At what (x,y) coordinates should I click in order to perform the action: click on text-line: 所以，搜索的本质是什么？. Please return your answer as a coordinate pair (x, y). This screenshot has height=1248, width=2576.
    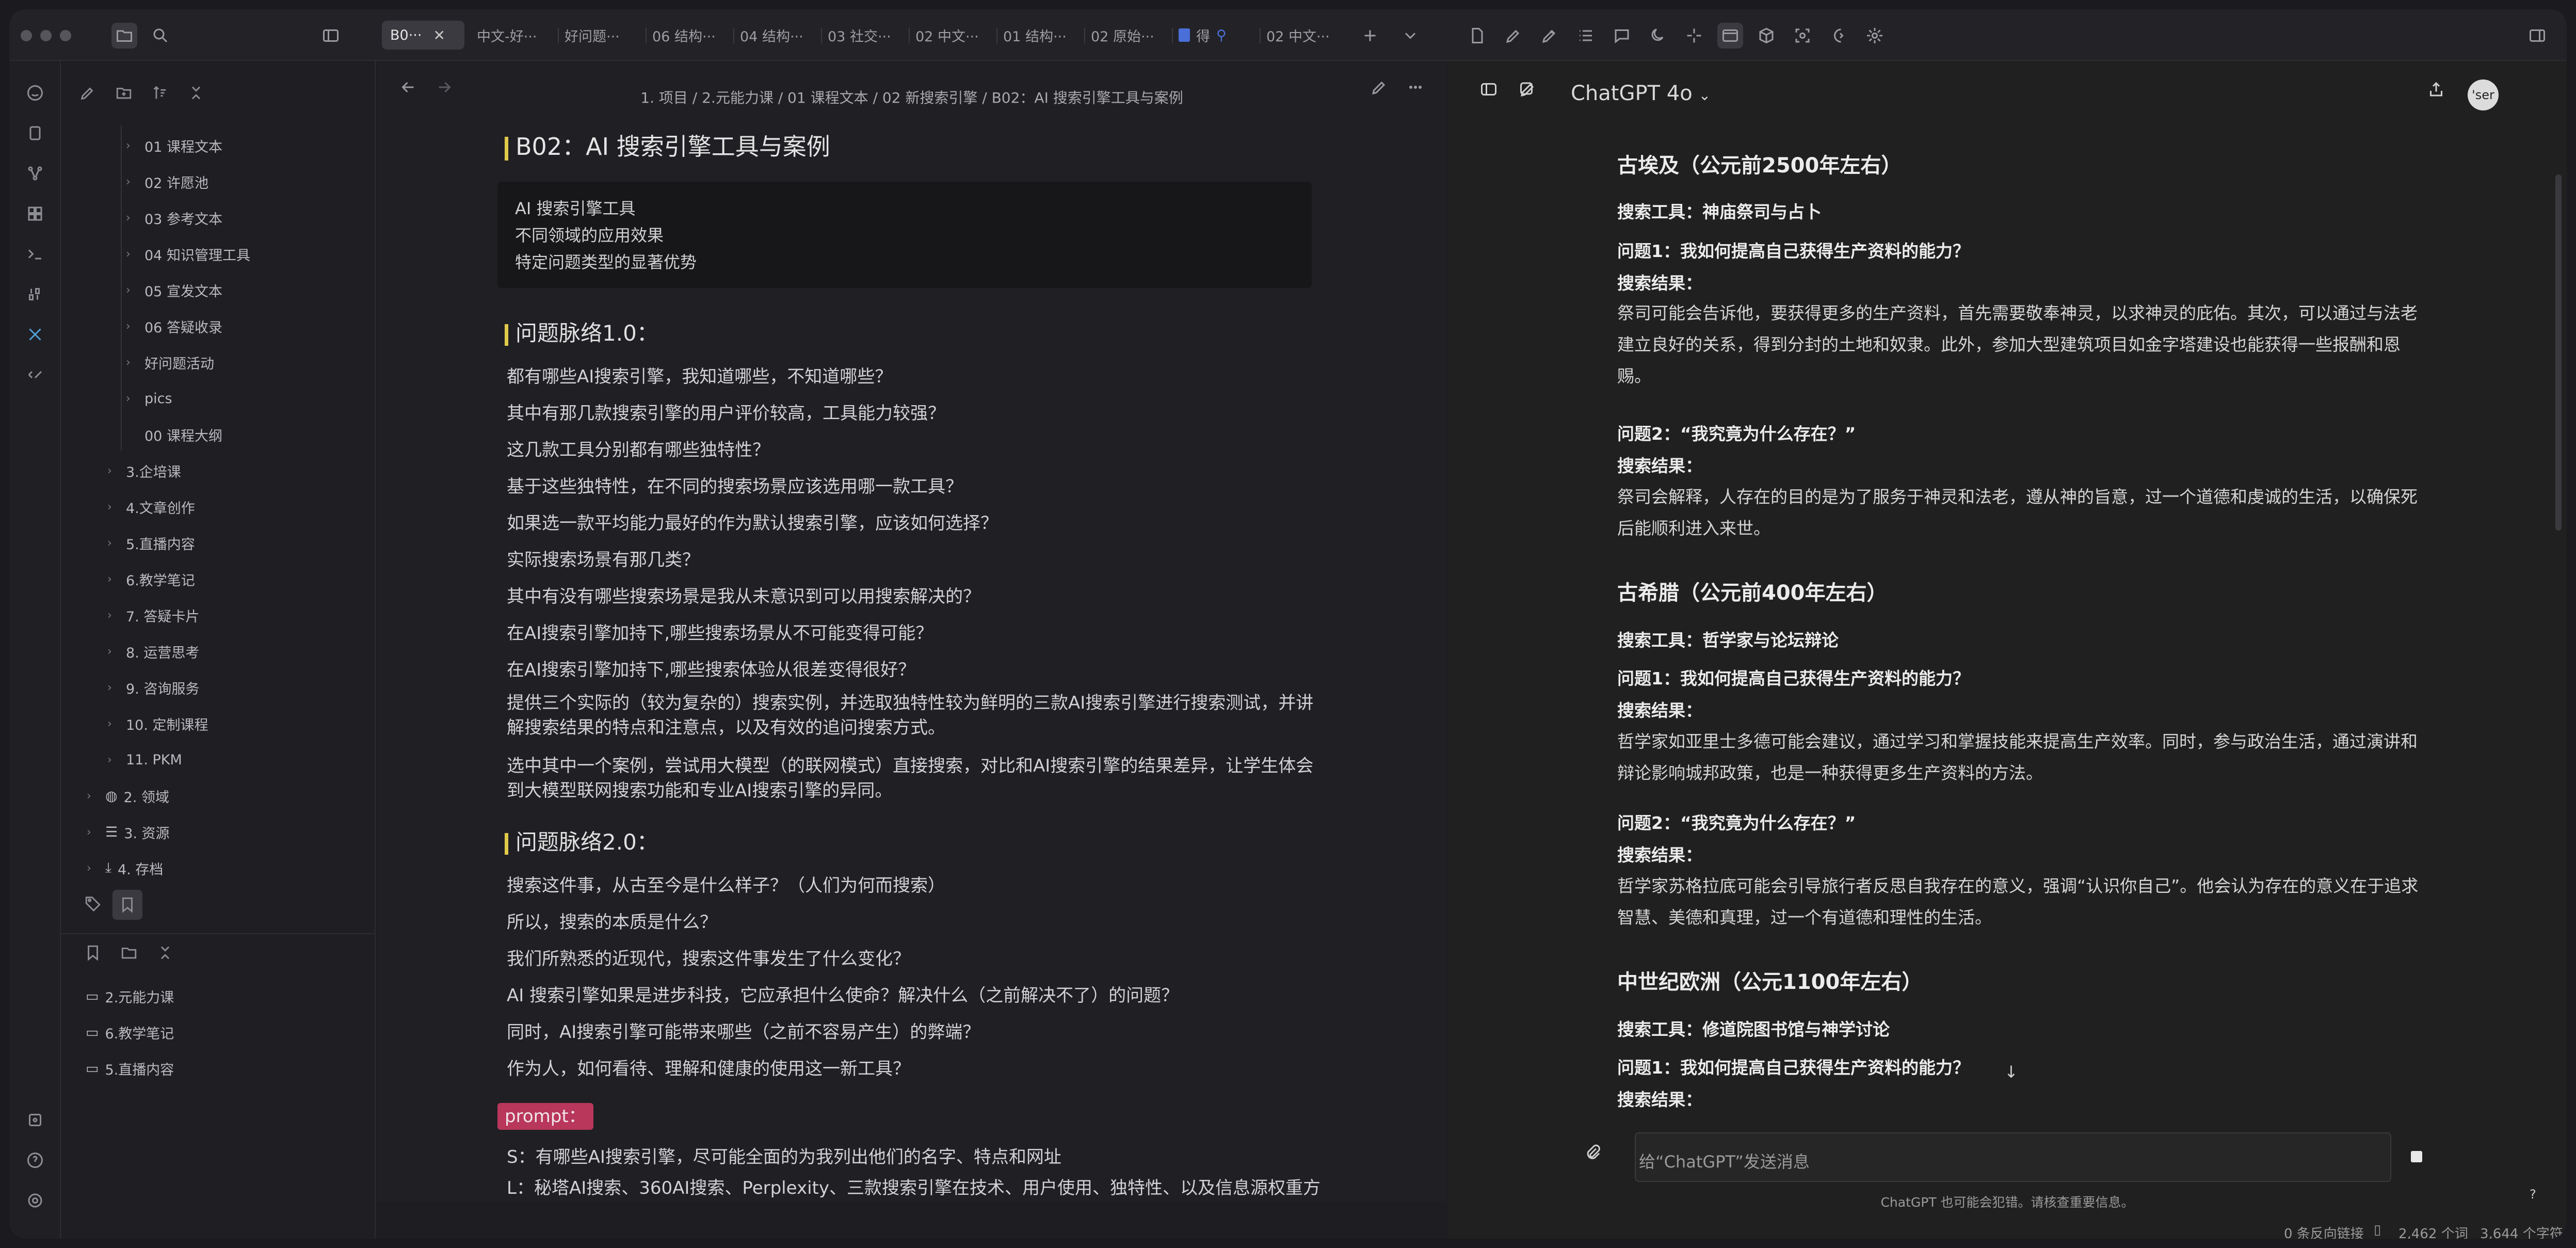
    Looking at the image, I should click on (612, 920).